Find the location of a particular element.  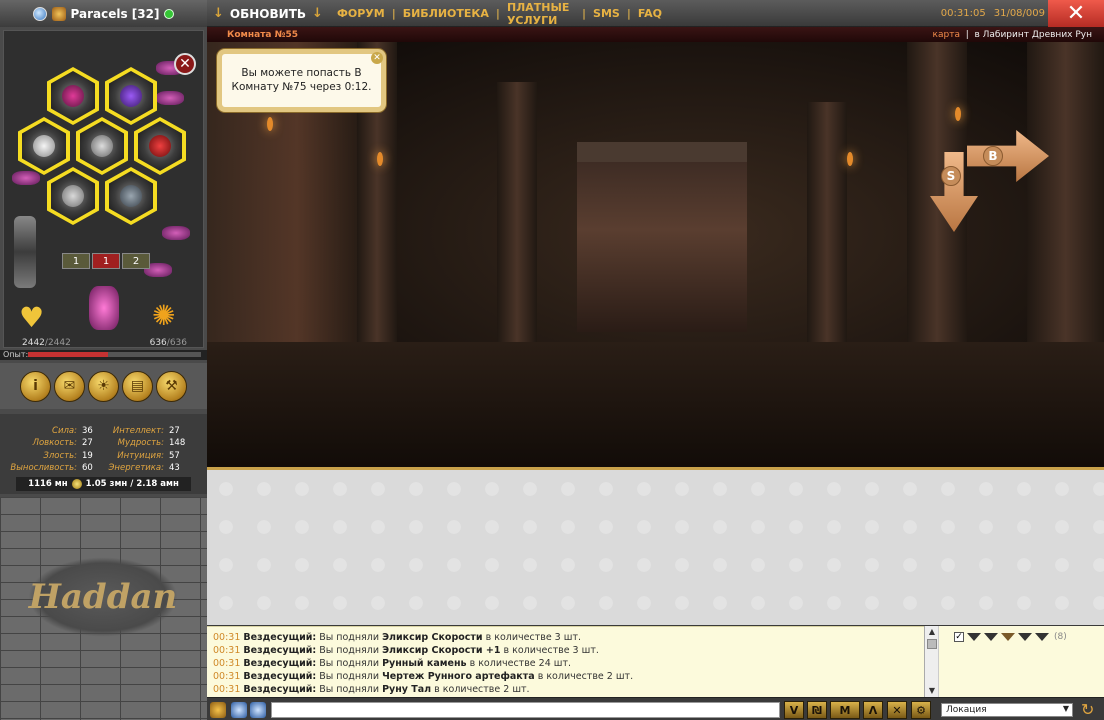

refresh-button: ОБНОВИТЬ is located at coordinates (268, 14).